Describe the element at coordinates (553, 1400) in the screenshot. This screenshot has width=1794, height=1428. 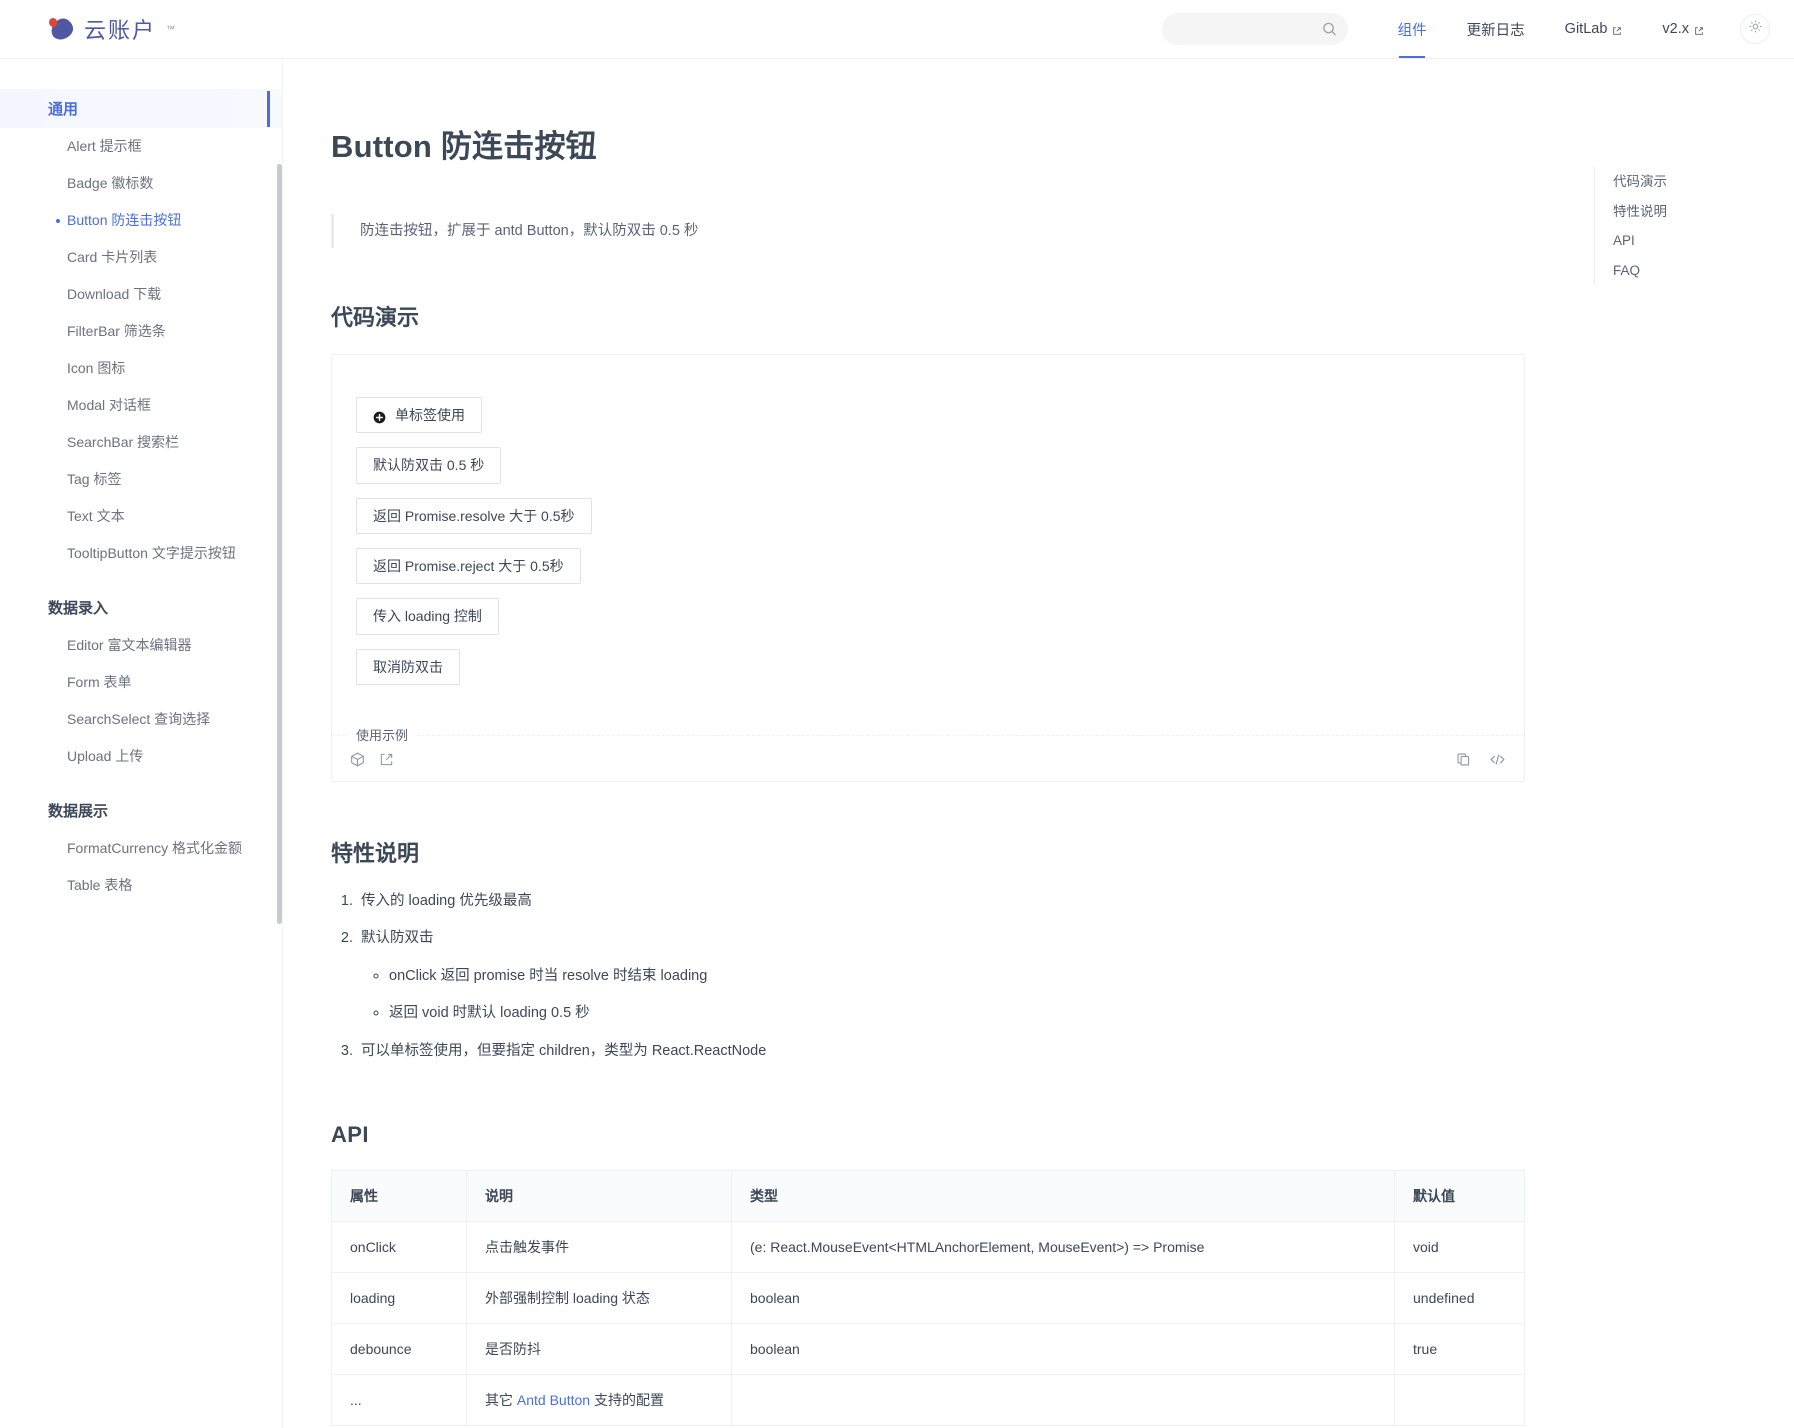
I see `antd-button-link: Antd Button` at that location.